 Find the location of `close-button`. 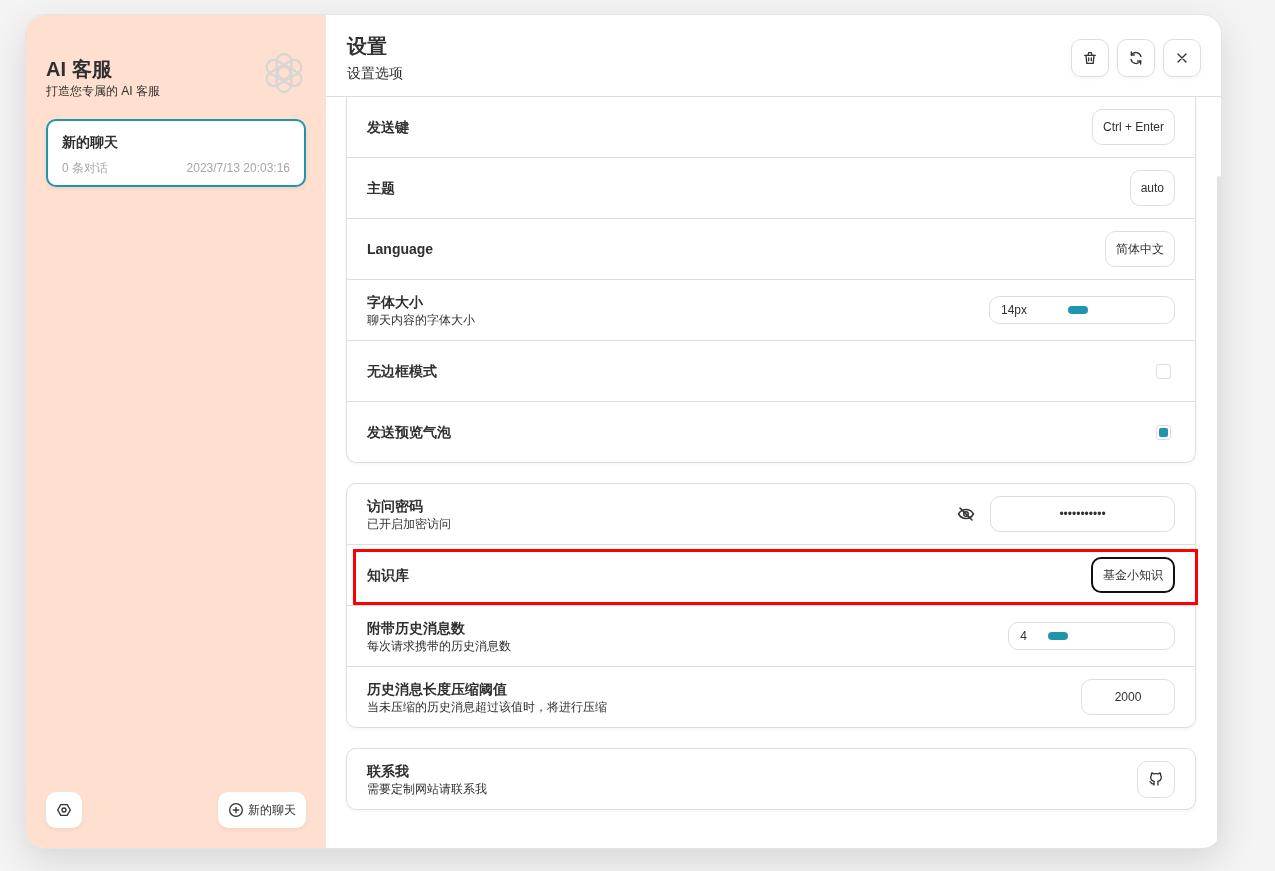

close-button is located at coordinates (1182, 58).